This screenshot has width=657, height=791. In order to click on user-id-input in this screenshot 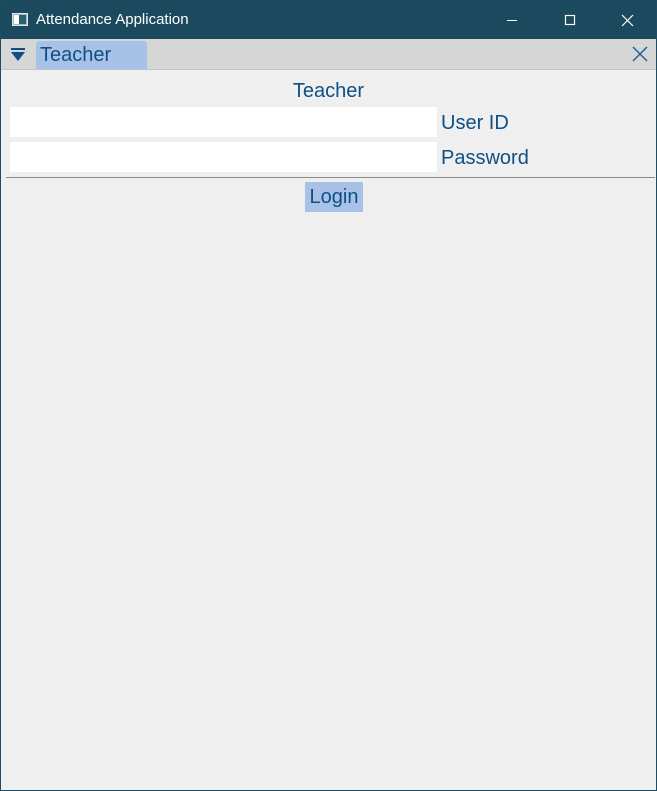, I will do `click(223, 122)`.